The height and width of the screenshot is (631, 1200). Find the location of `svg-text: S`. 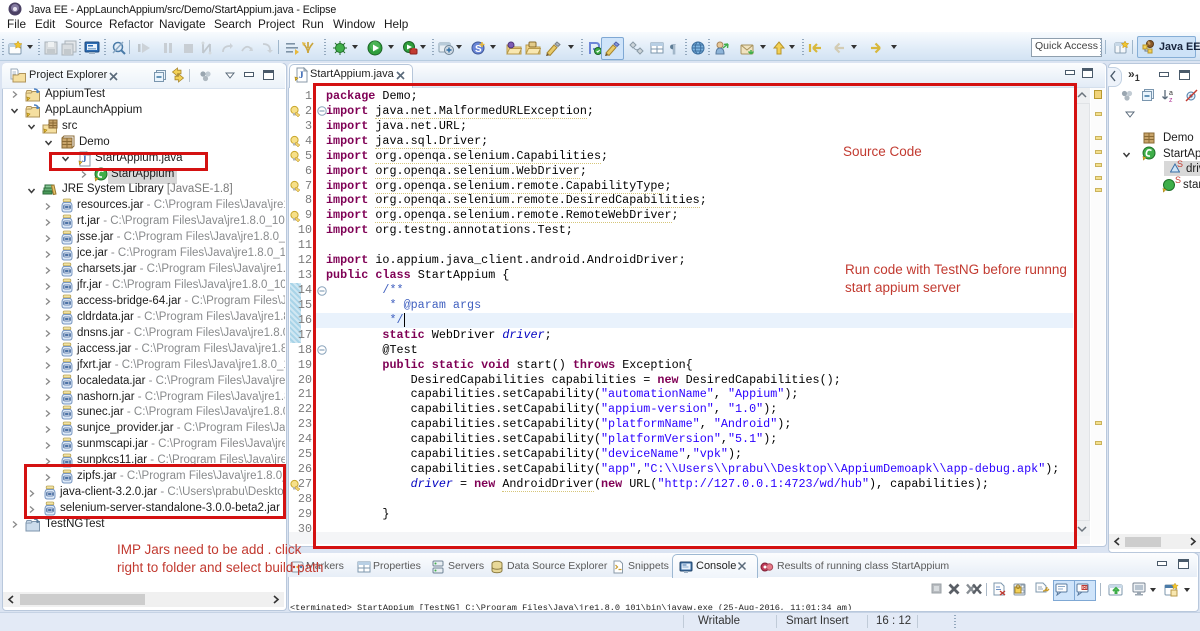

svg-text: S is located at coordinates (478, 49).